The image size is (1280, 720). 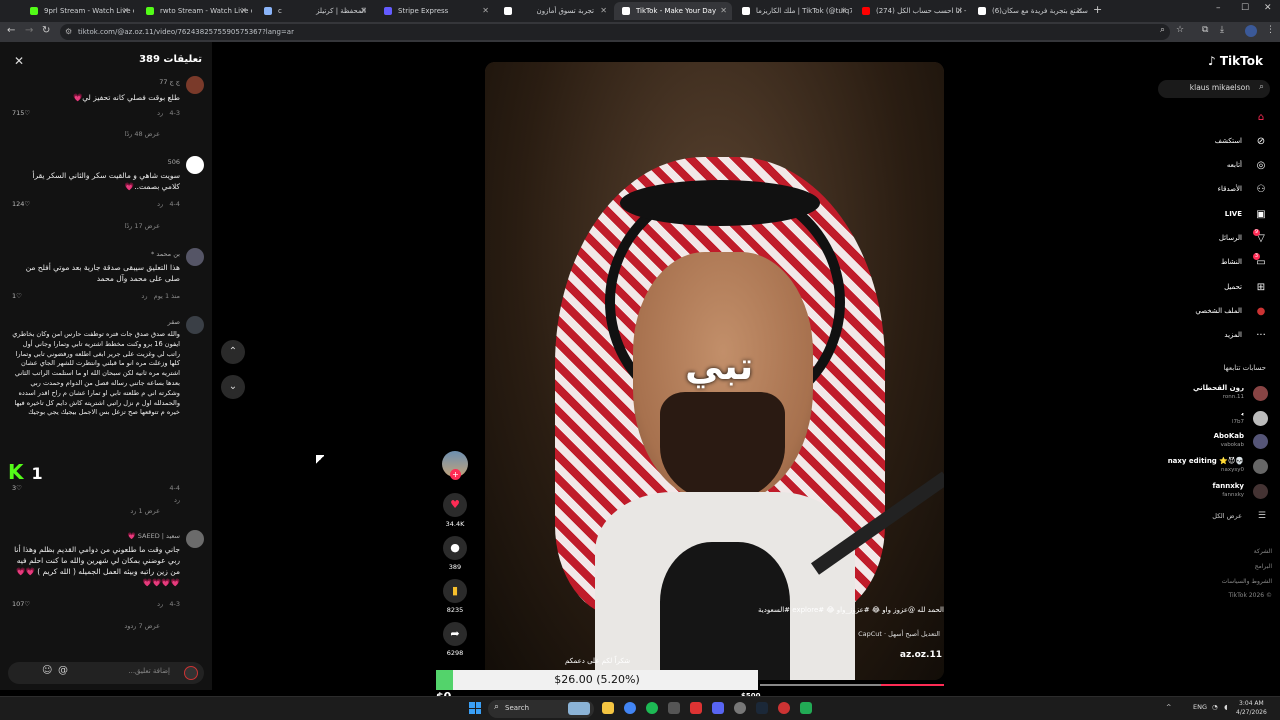 I want to click on comment-author: ج ج 77, so click(x=169, y=82).